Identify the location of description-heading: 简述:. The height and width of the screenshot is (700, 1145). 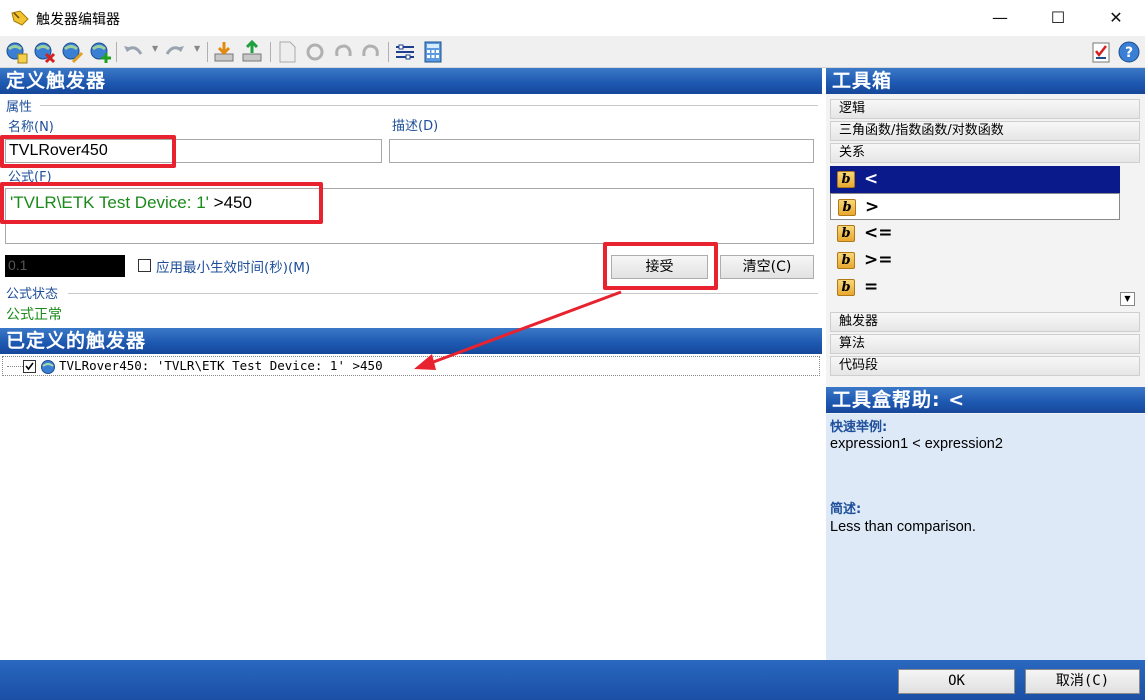
(846, 509).